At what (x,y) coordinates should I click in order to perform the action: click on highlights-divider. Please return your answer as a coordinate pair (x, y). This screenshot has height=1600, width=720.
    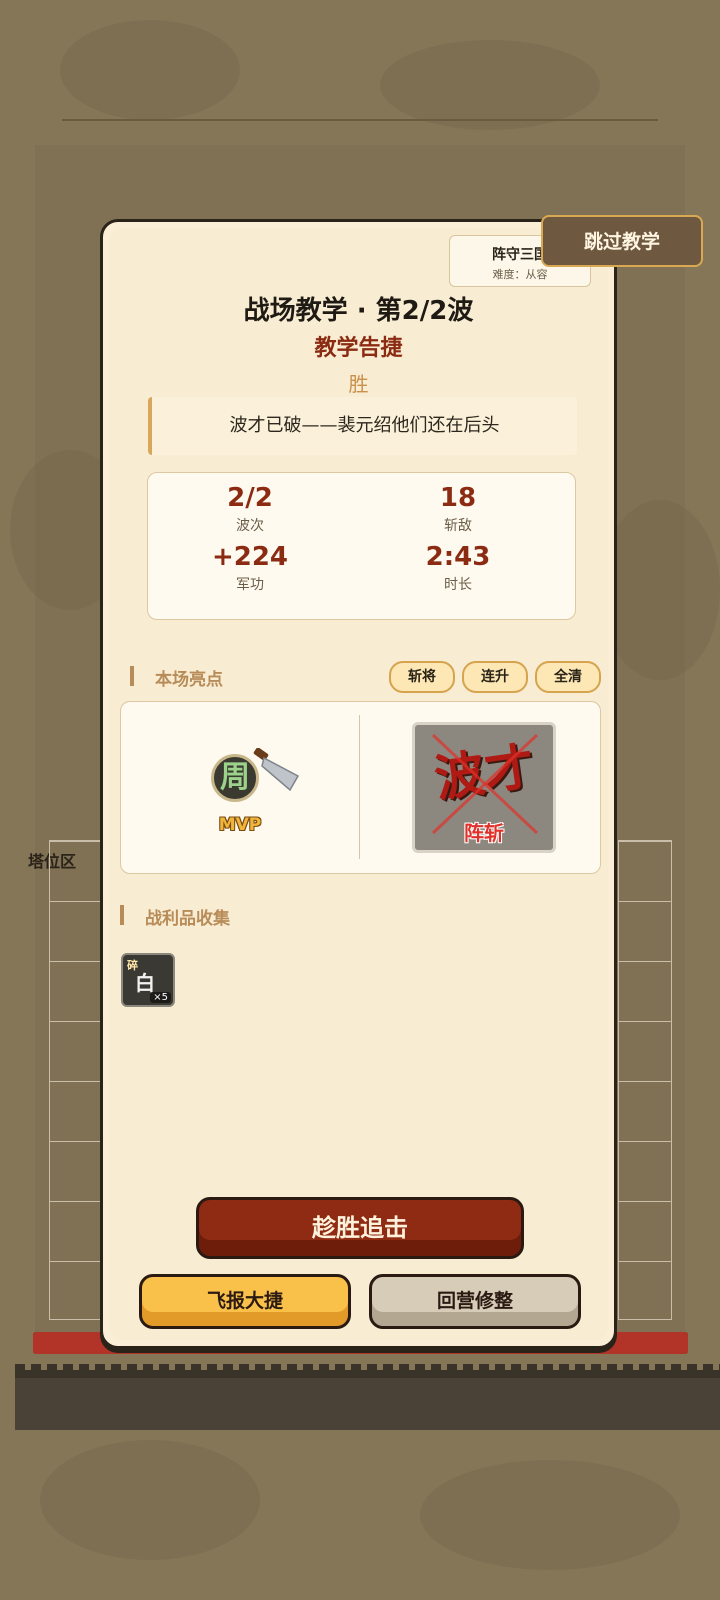
    Looking at the image, I should click on (359, 787).